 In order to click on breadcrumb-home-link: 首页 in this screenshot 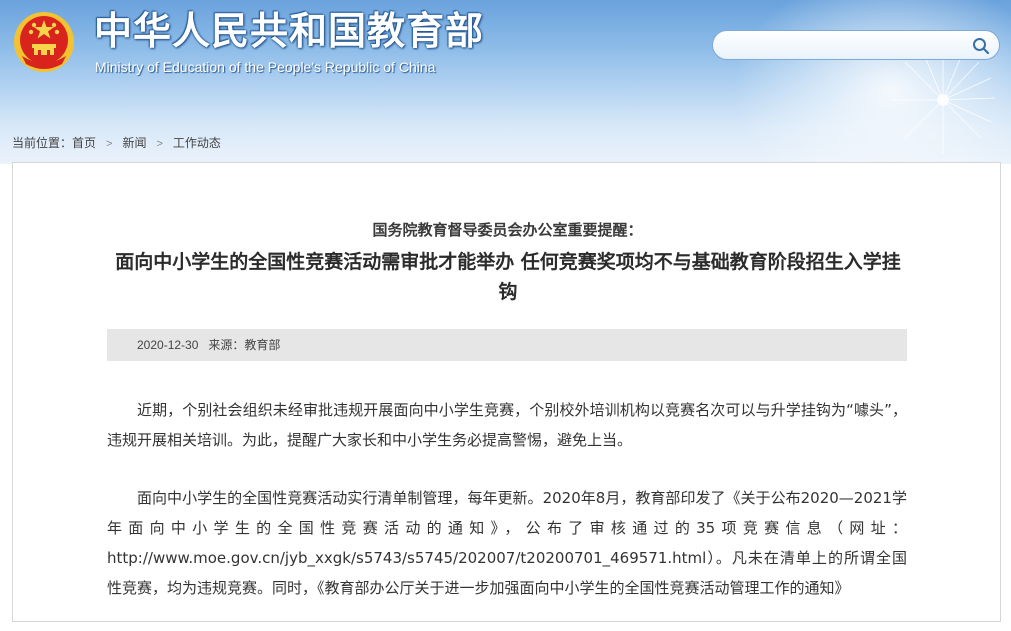, I will do `click(84, 143)`.